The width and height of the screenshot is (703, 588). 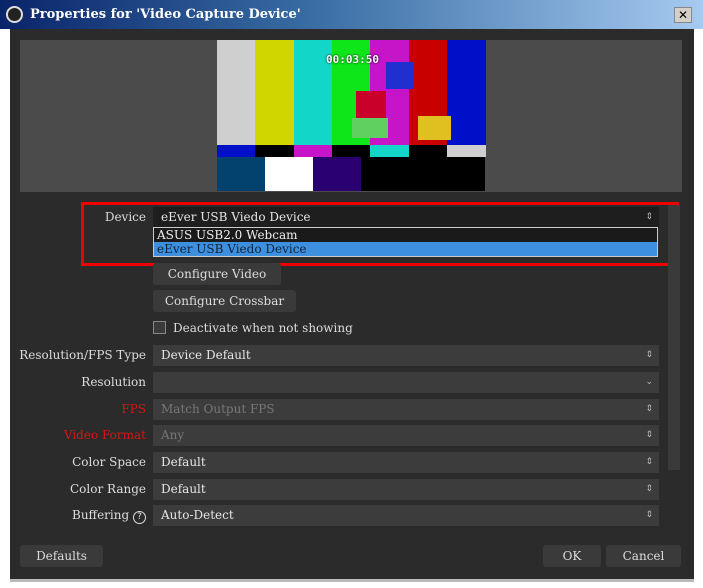 I want to click on color-space-label: Color Space, so click(x=109, y=462).